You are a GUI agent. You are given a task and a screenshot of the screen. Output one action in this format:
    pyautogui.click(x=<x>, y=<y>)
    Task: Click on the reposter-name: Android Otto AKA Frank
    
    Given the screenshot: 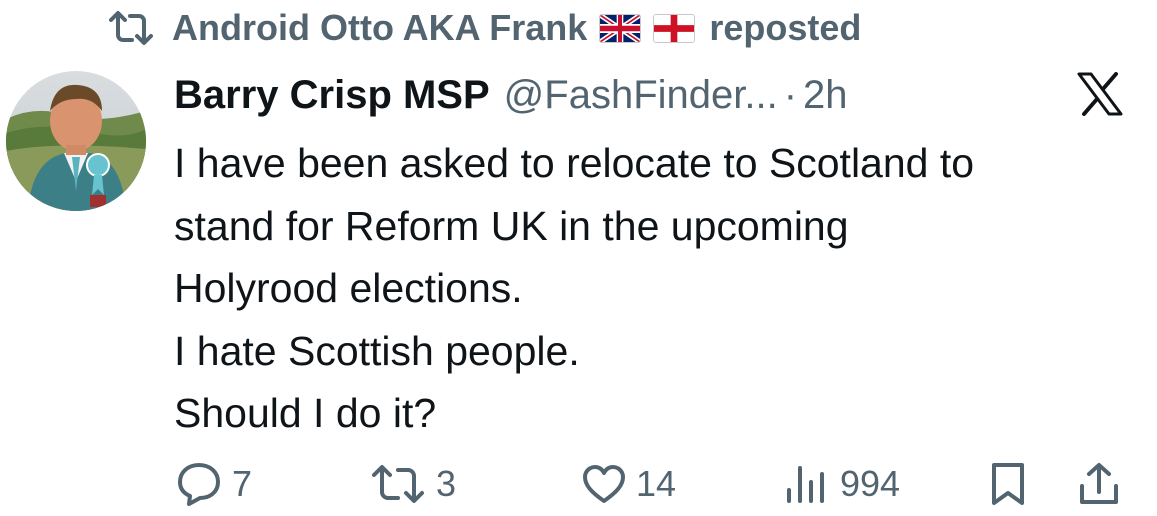 What is the action you would take?
    pyautogui.click(x=379, y=28)
    